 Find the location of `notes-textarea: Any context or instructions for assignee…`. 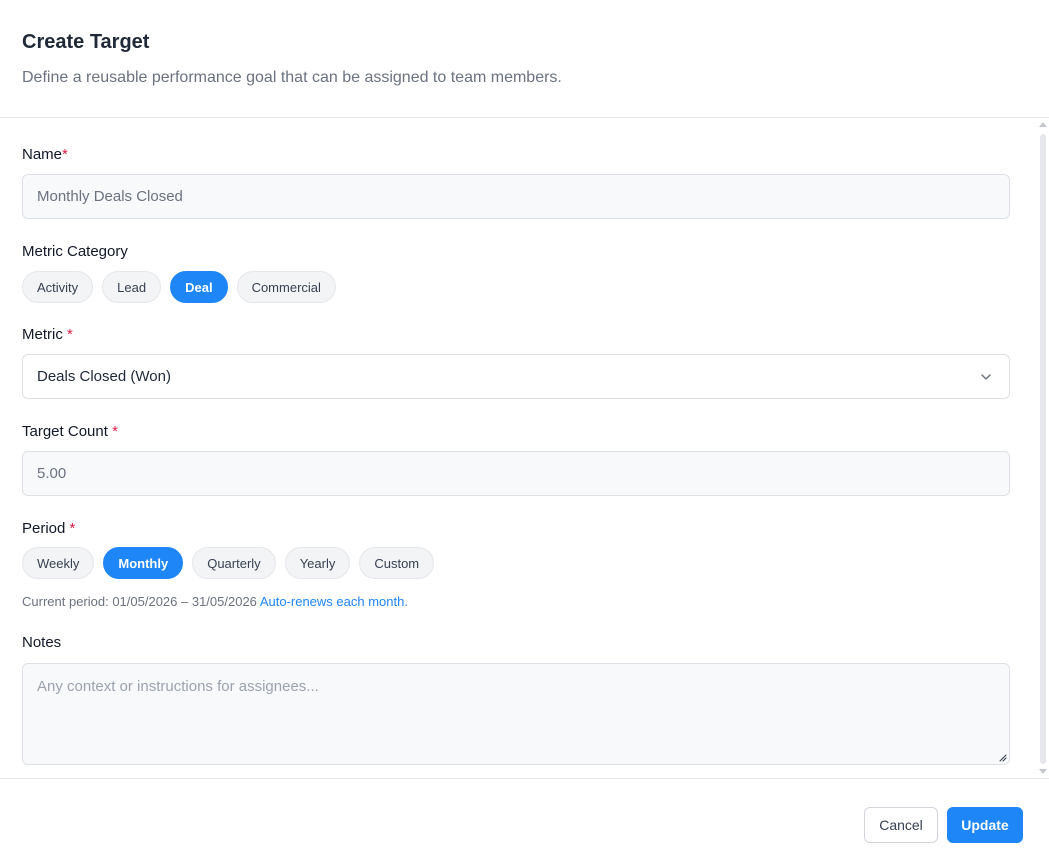

notes-textarea: Any context or instructions for assignee… is located at coordinates (516, 714).